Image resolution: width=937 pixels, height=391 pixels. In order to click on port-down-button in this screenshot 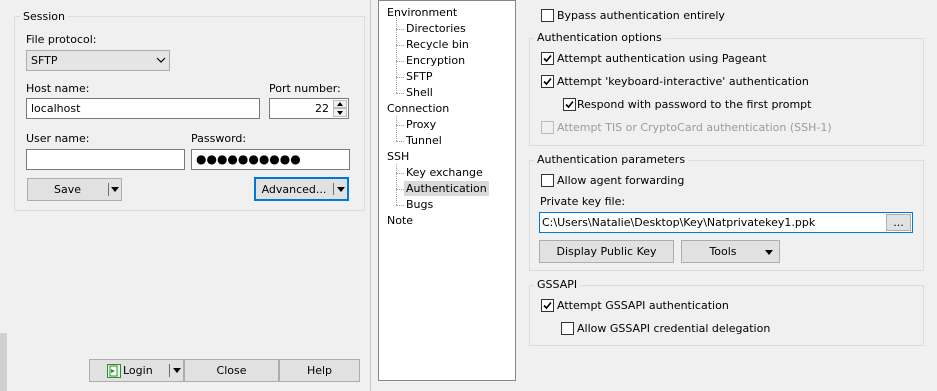, I will do `click(340, 112)`.